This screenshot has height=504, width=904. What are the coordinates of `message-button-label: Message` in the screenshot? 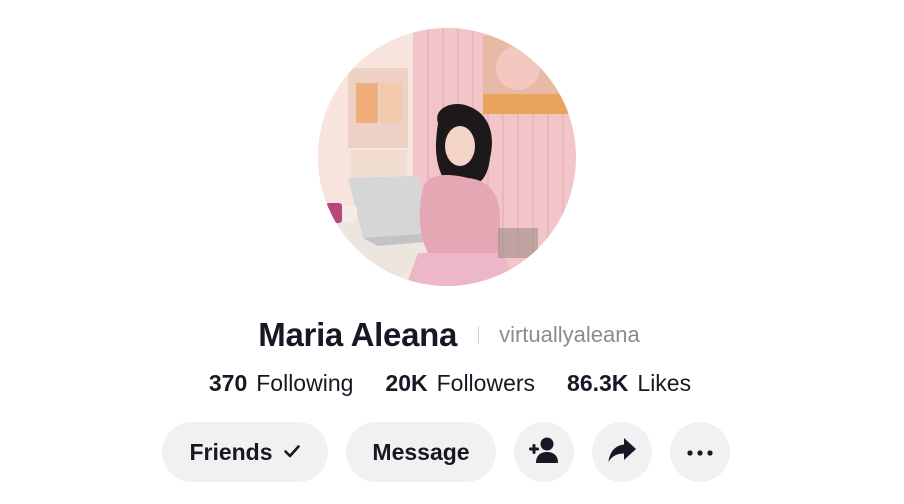 It's located at (421, 451).